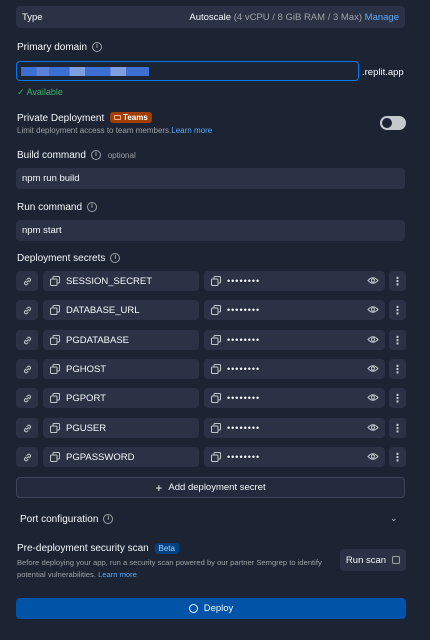 The width and height of the screenshot is (430, 640). What do you see at coordinates (187, 71) in the screenshot?
I see `domain-input` at bounding box center [187, 71].